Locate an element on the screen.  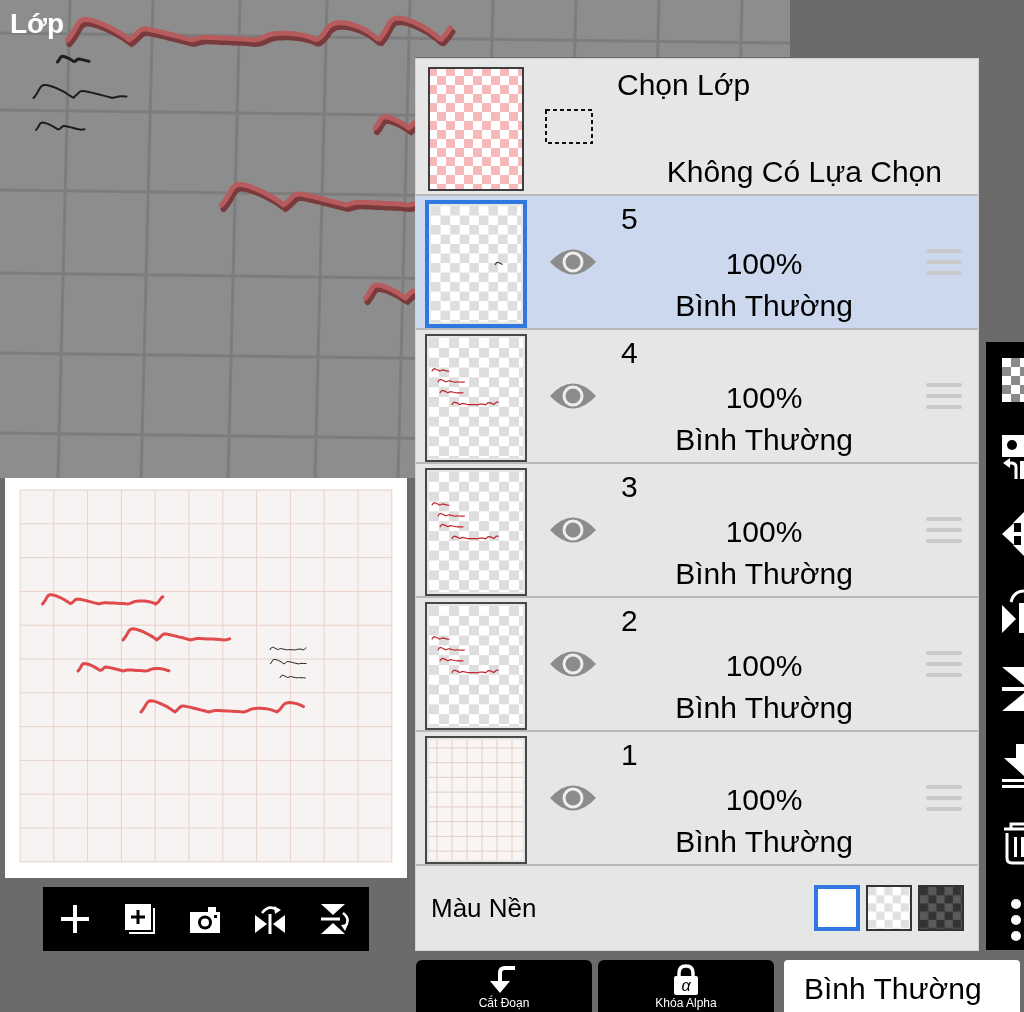
layer-name: 1 is located at coordinates (629, 755).